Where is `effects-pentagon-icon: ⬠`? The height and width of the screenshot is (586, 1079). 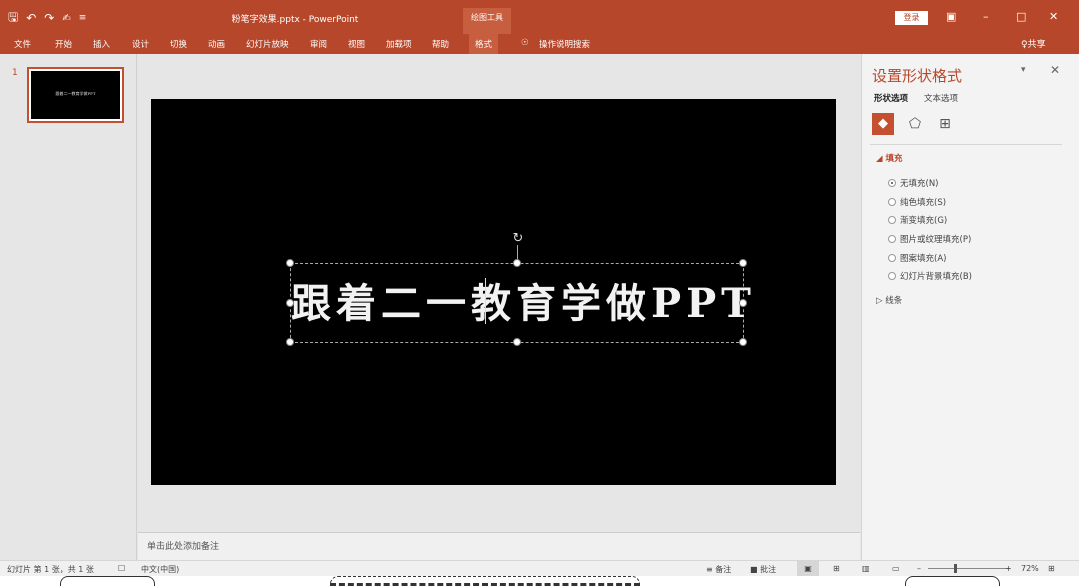
effects-pentagon-icon: ⬠ is located at coordinates (915, 124).